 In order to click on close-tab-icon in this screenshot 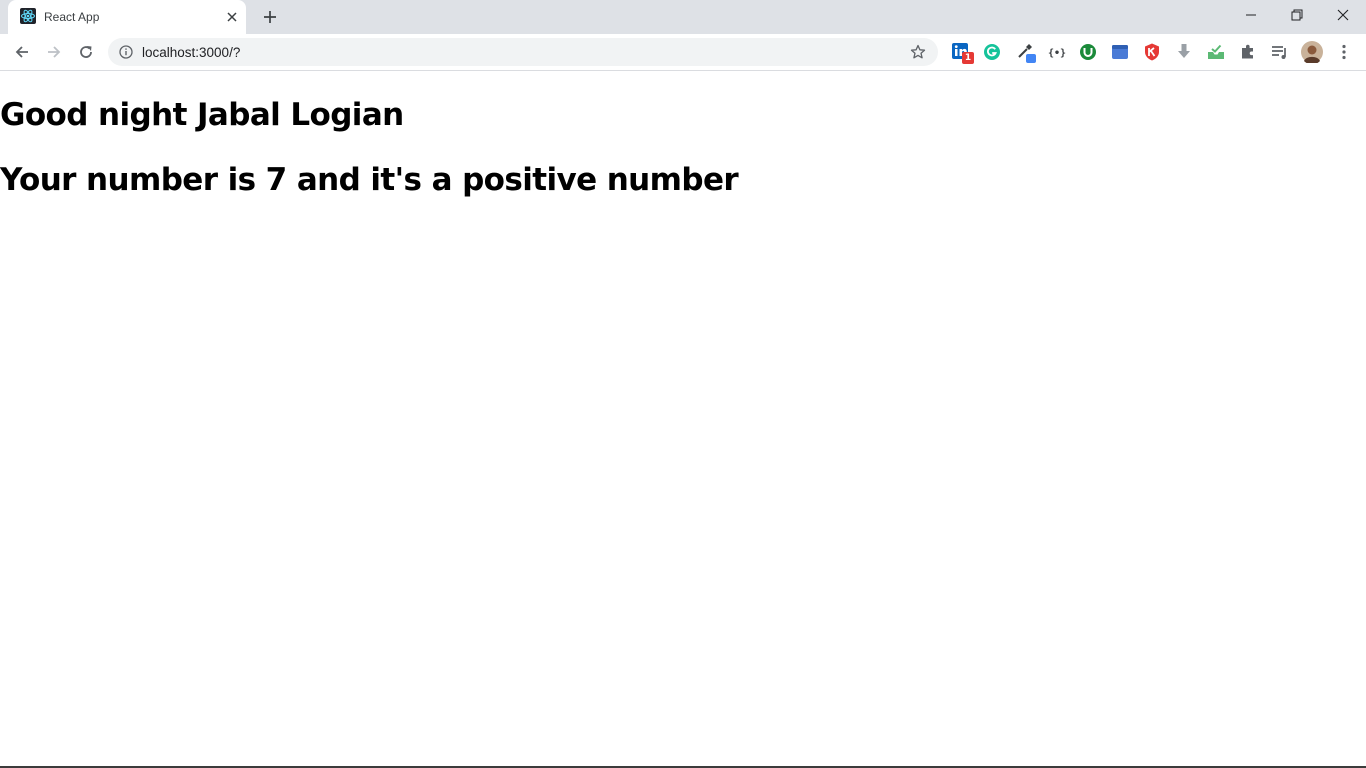, I will do `click(232, 17)`.